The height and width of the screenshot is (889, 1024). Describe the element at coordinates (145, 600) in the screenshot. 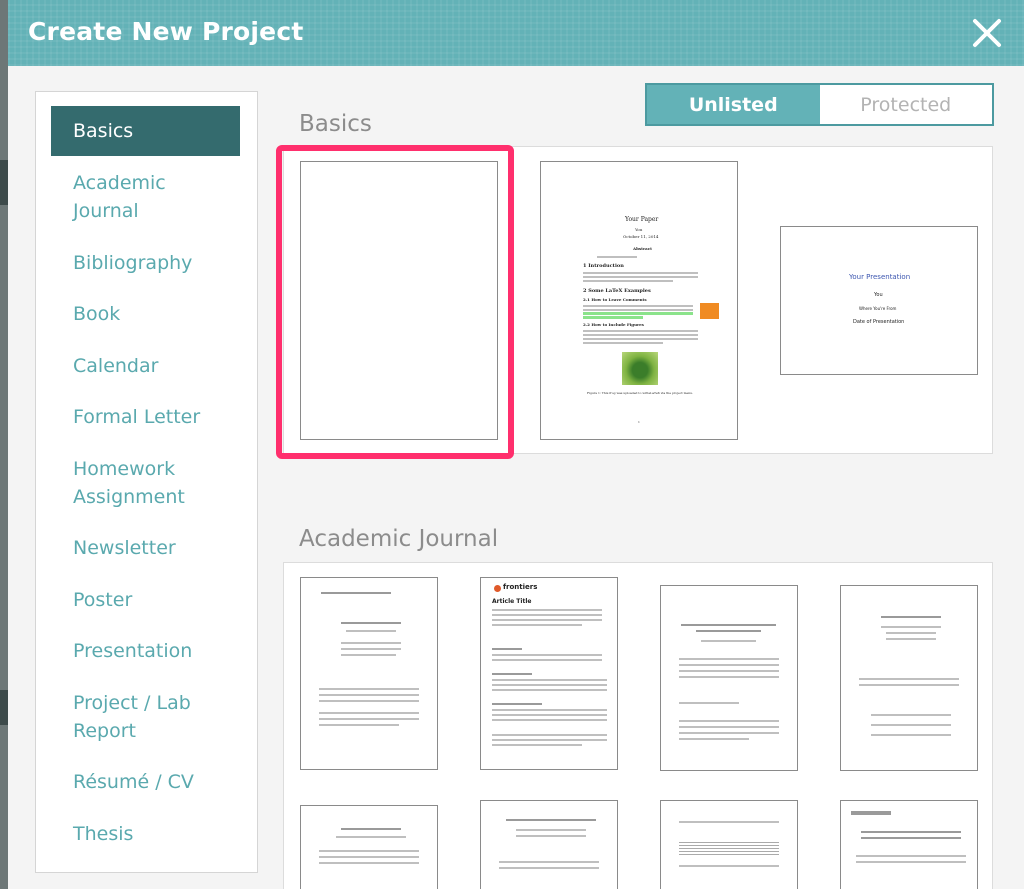

I see `sidebar-item-poster: Poster` at that location.